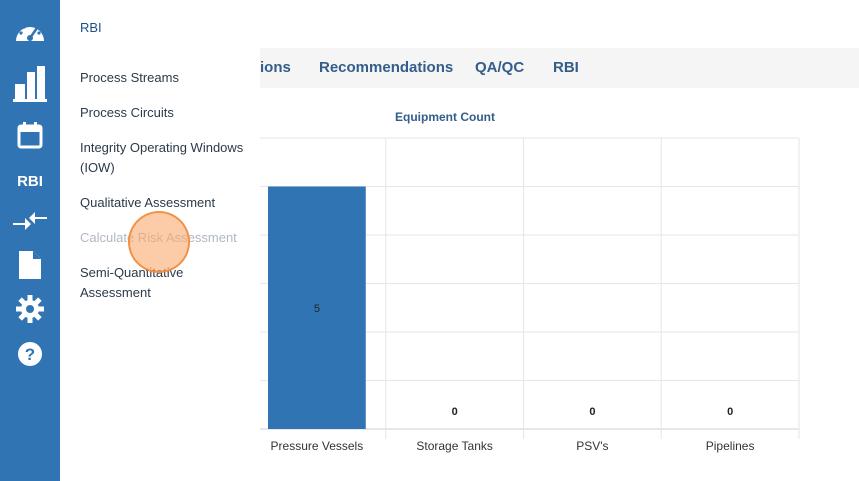  Describe the element at coordinates (30, 135) in the screenshot. I see `calendar-icon` at that location.